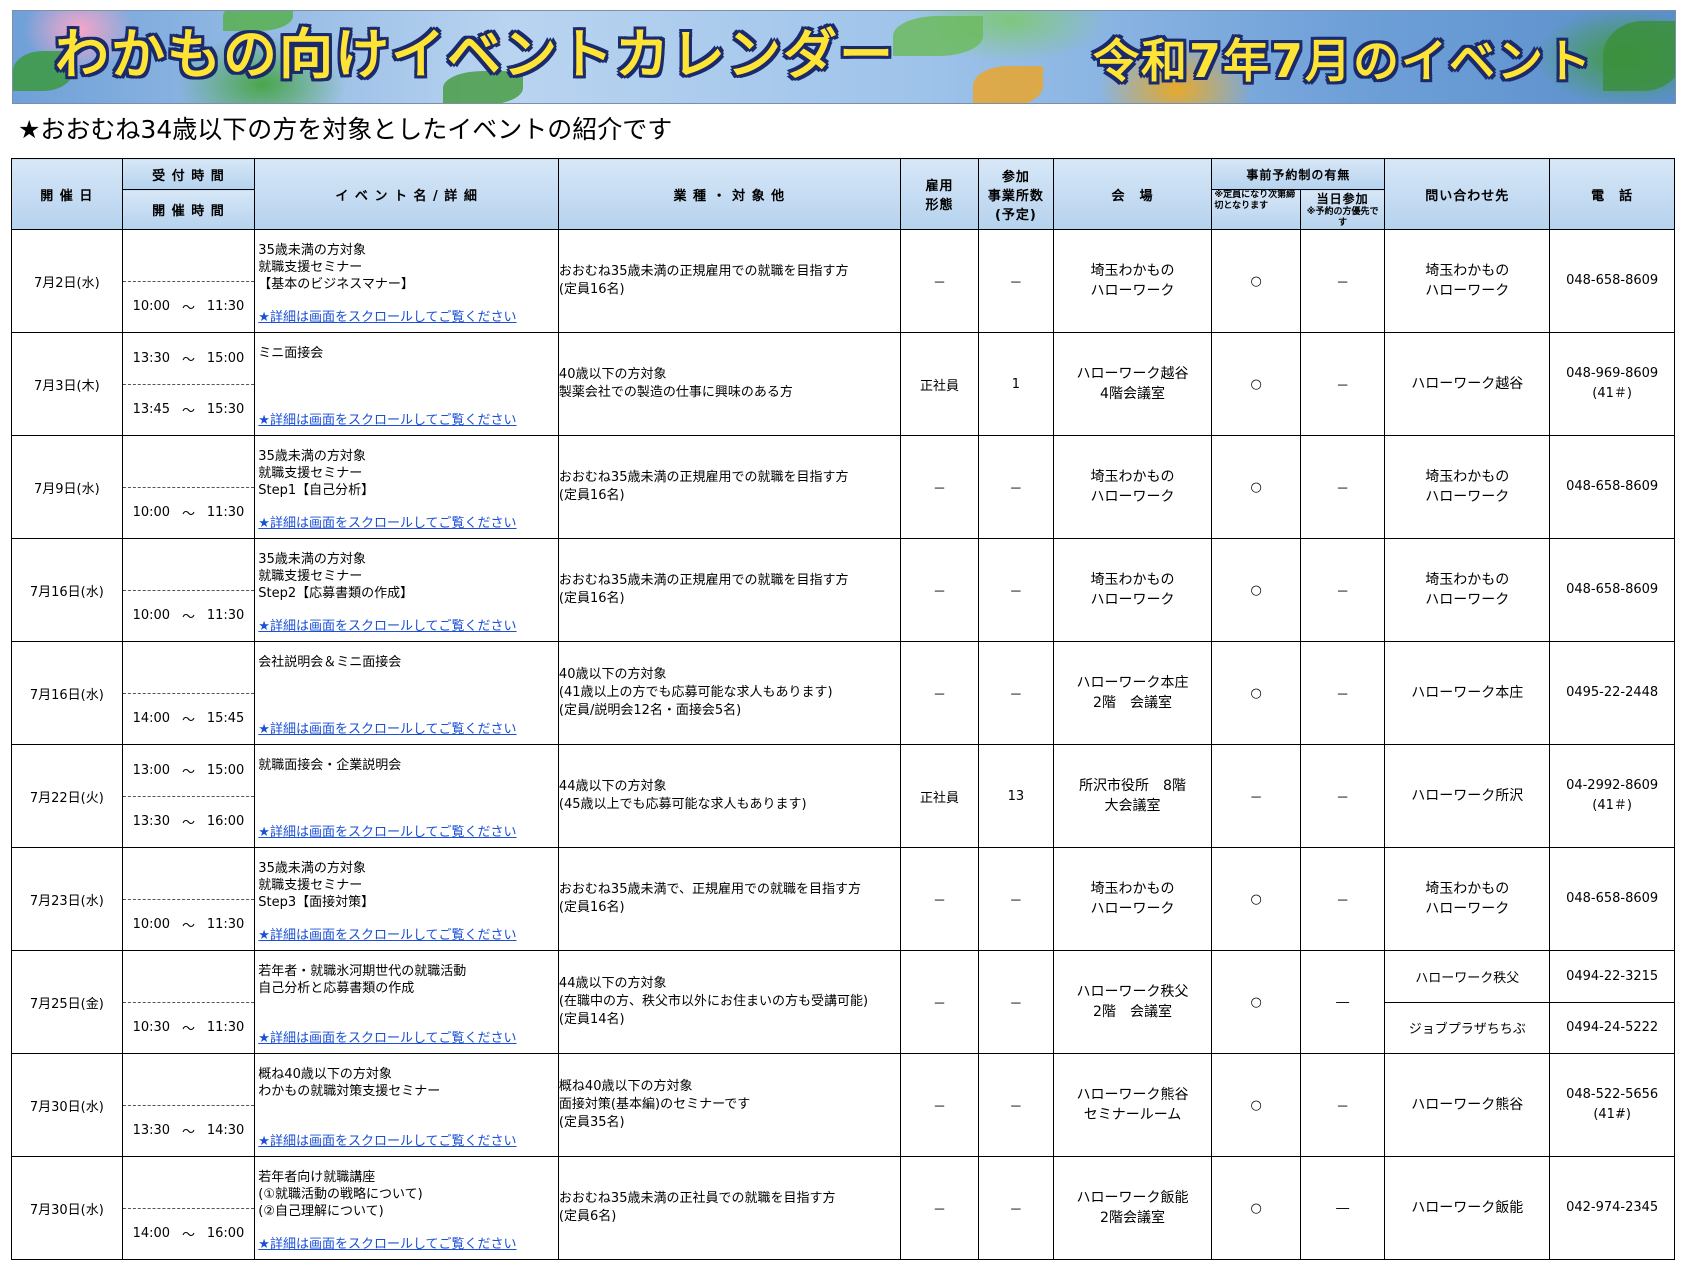 This screenshot has width=1685, height=1263. Describe the element at coordinates (844, 57) in the screenshot. I see `banner: わかもの向けイベントカレンダー 令和7年7月のイベント` at that location.